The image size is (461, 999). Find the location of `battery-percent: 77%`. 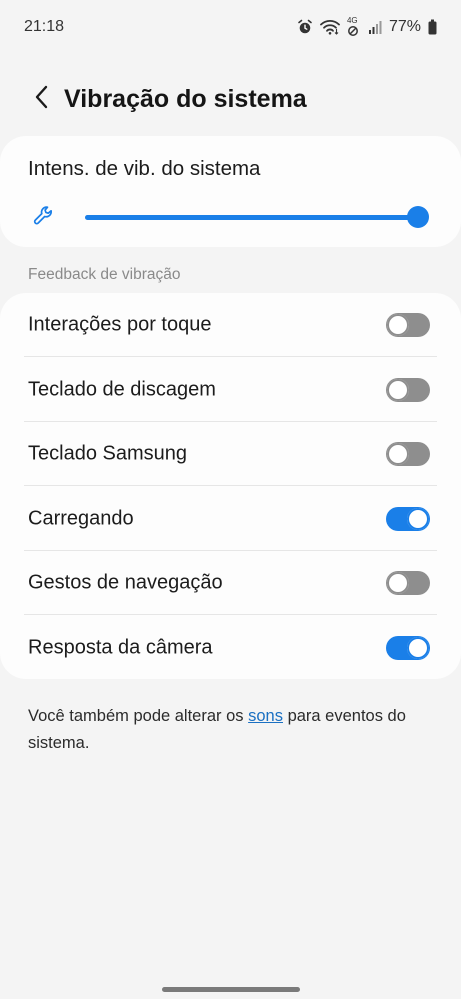

battery-percent: 77% is located at coordinates (404, 26).